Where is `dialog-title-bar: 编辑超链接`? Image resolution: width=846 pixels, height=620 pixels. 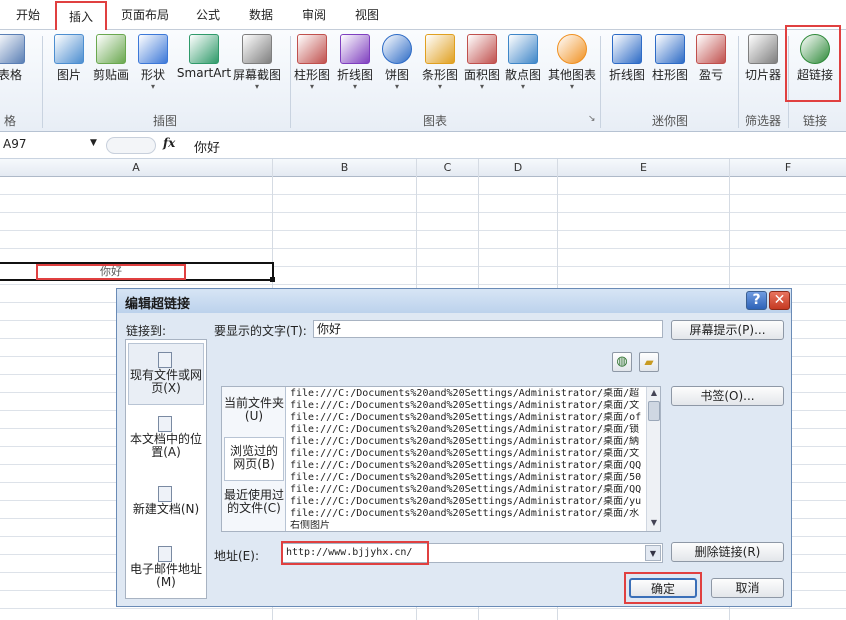
dialog-title-bar: 编辑超链接 is located at coordinates (454, 301).